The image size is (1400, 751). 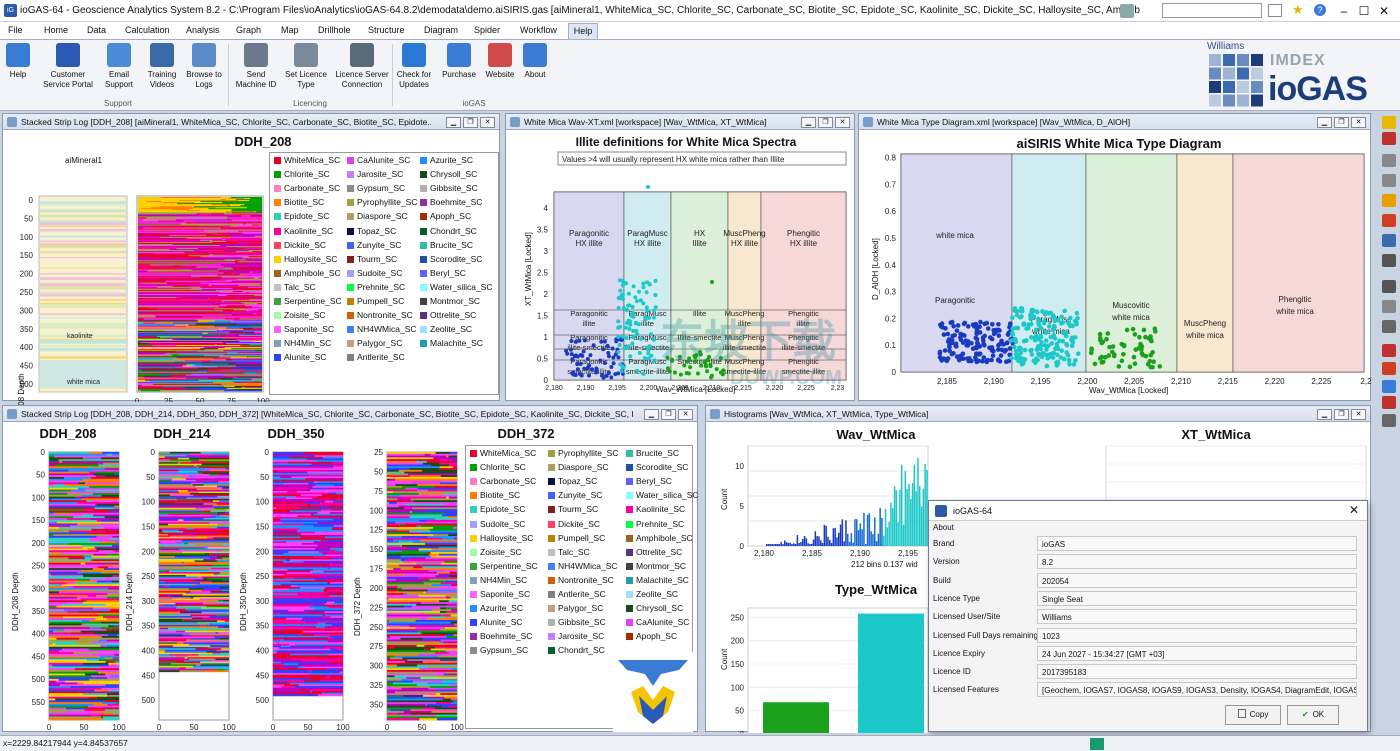 What do you see at coordinates (657, 580) in the screenshot?
I see `legend-item: Malachite_SC` at bounding box center [657, 580].